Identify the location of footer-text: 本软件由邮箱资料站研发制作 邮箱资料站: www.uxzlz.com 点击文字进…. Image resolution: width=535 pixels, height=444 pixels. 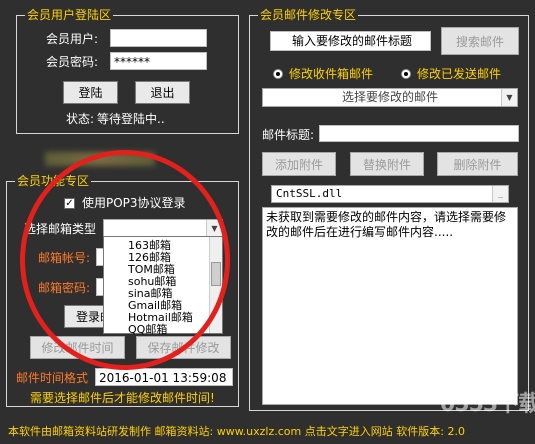
(236, 432).